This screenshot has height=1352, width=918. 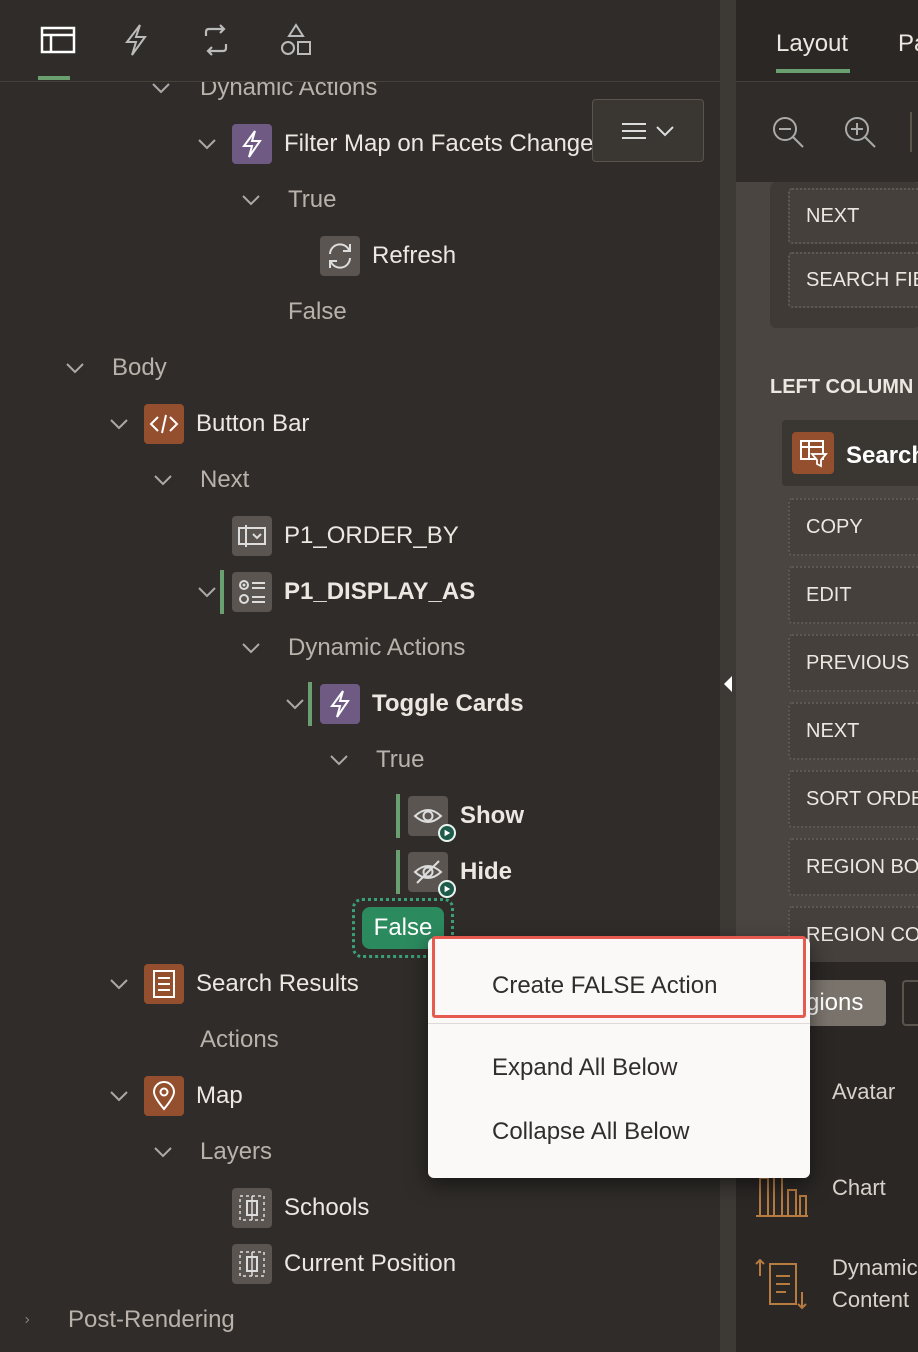 I want to click on tree-node-label: False, so click(x=317, y=311).